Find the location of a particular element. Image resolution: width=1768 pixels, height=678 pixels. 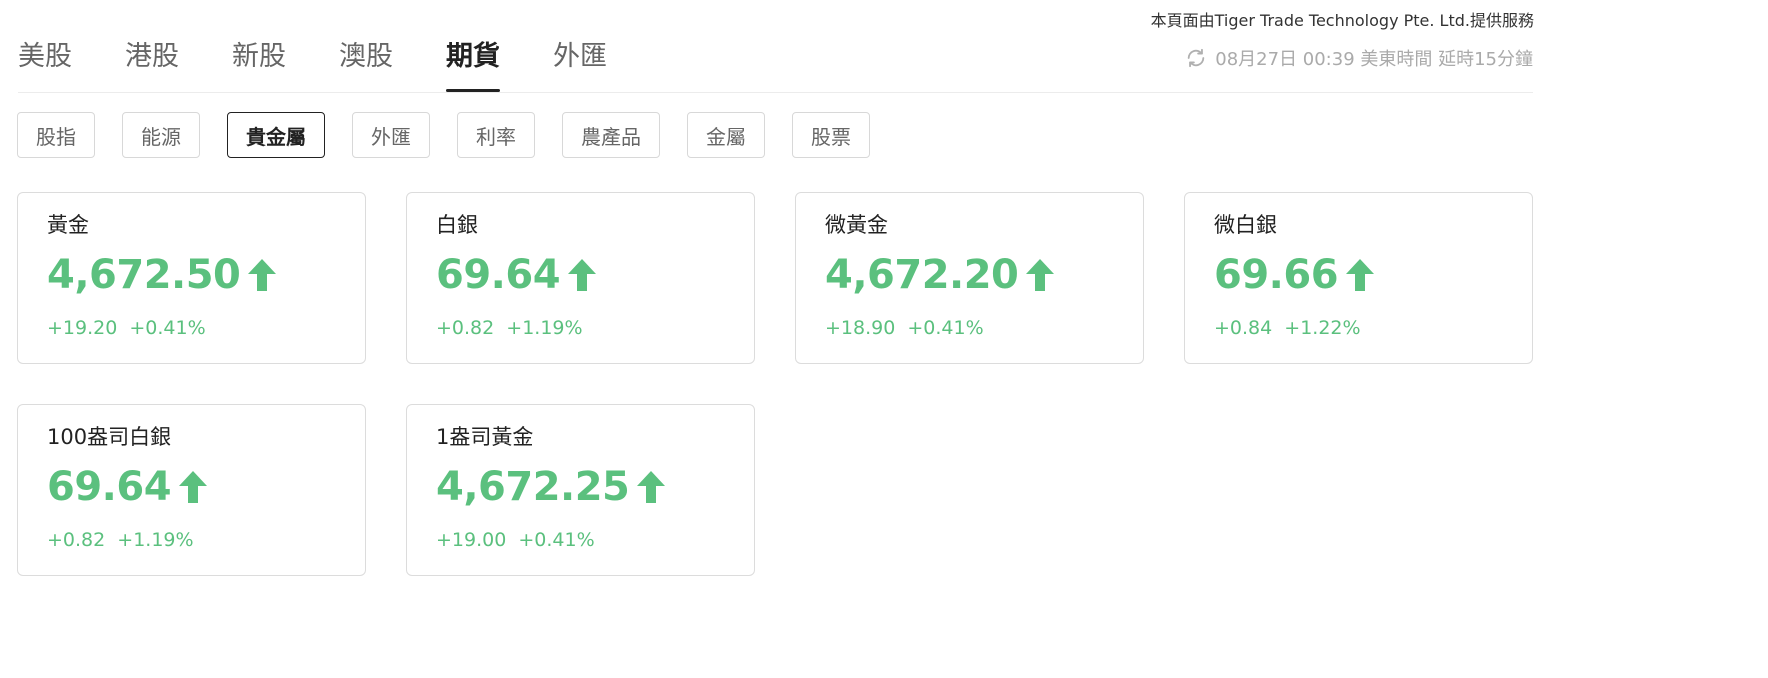

category-stock-index: 股指 is located at coordinates (56, 135).